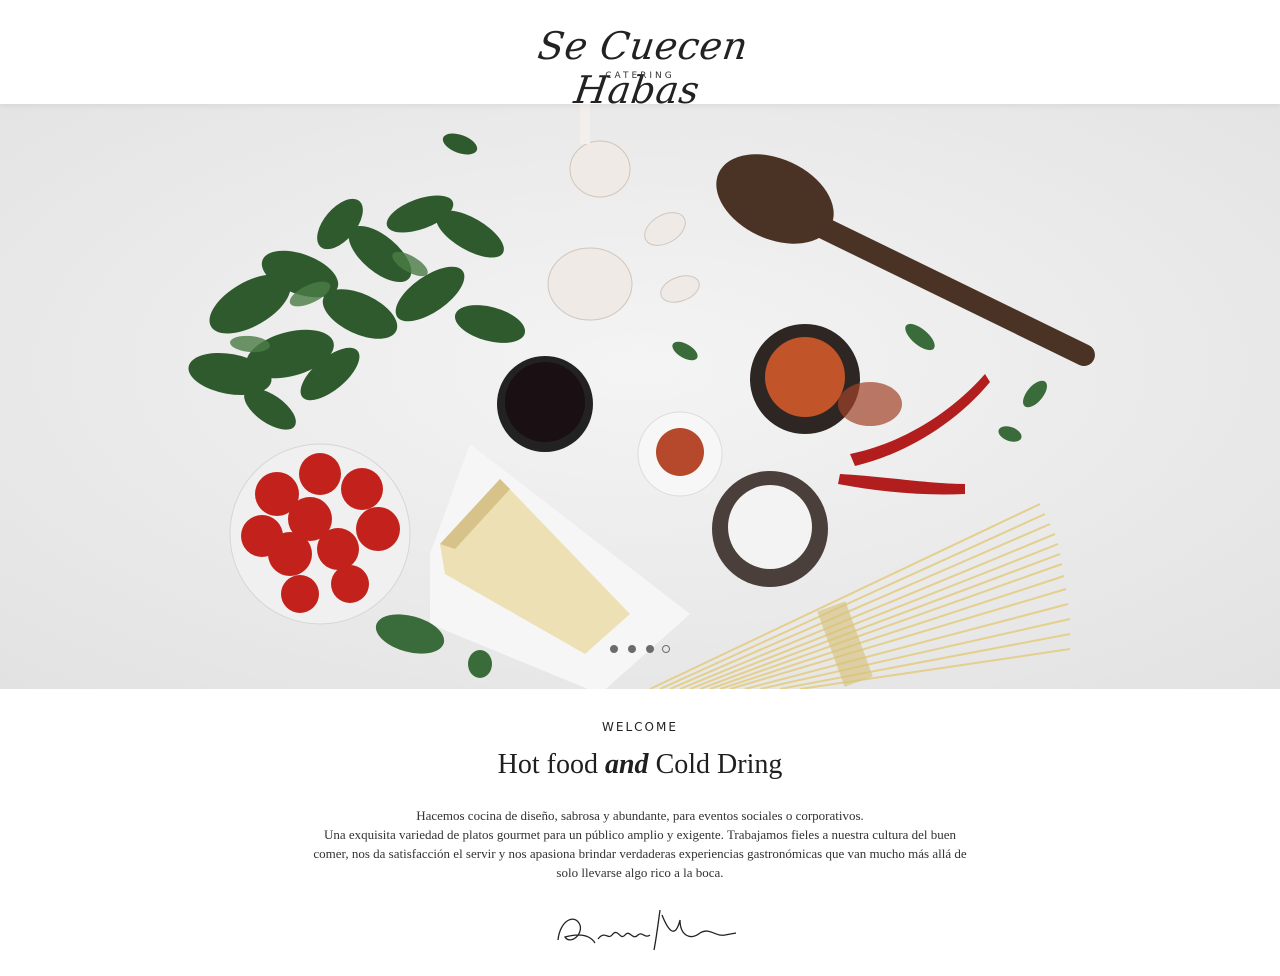  I want to click on logo-subtitle: CATERING, so click(640, 76).